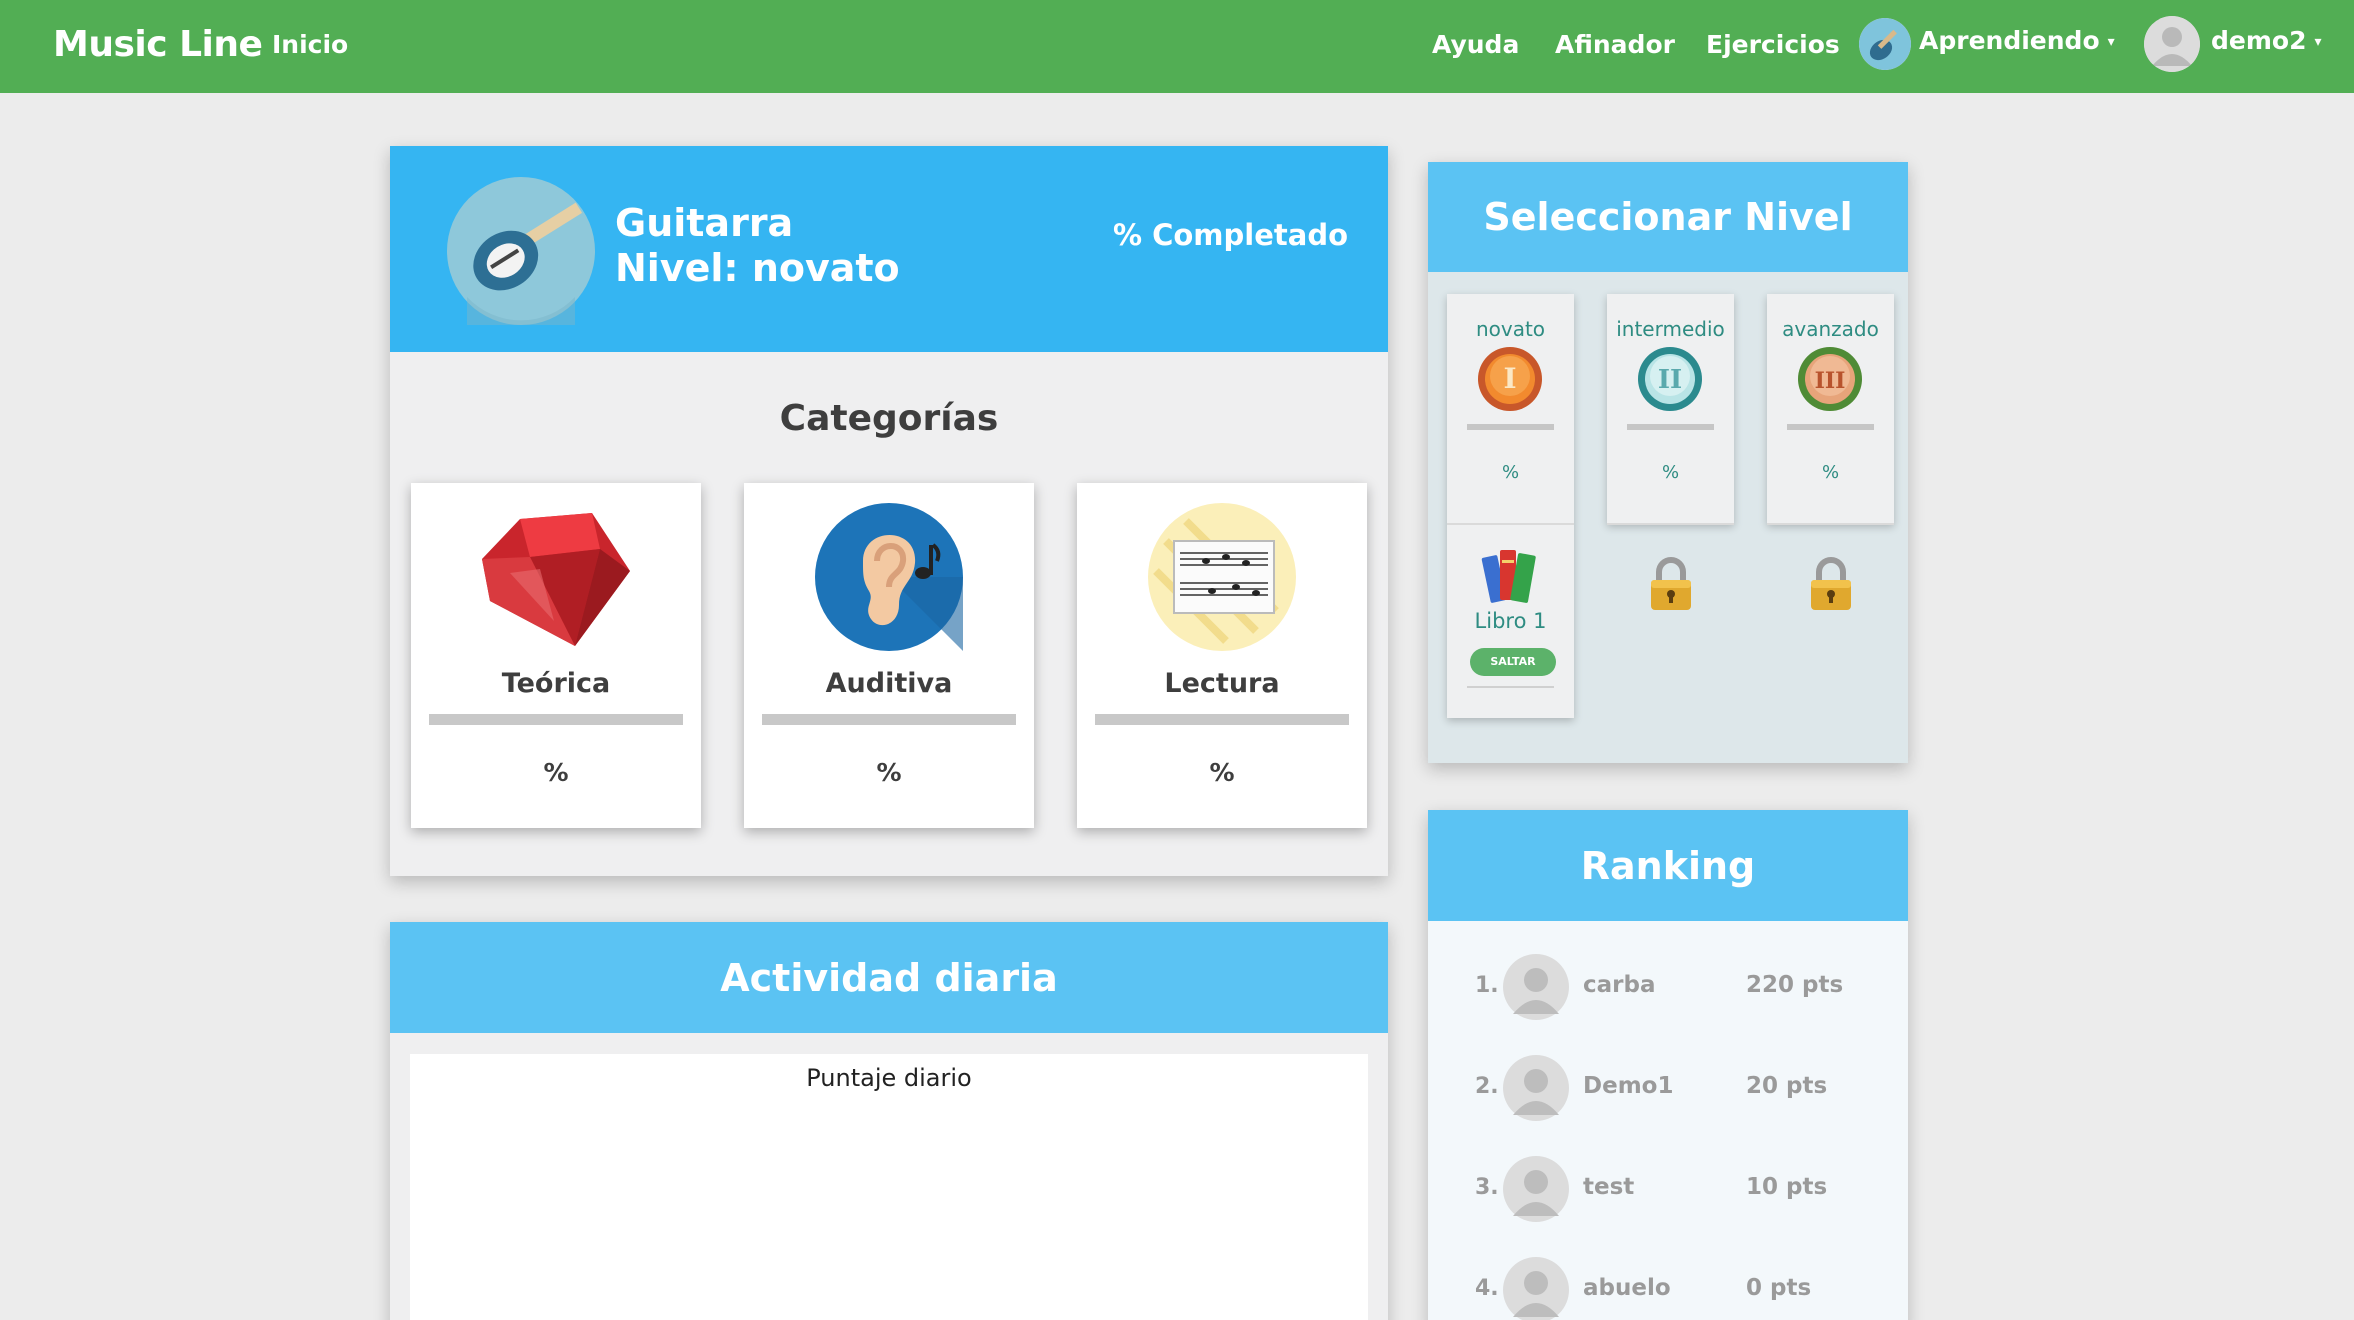 The width and height of the screenshot is (2354, 1320). What do you see at coordinates (158, 44) in the screenshot?
I see `brand-logo: Music Line` at bounding box center [158, 44].